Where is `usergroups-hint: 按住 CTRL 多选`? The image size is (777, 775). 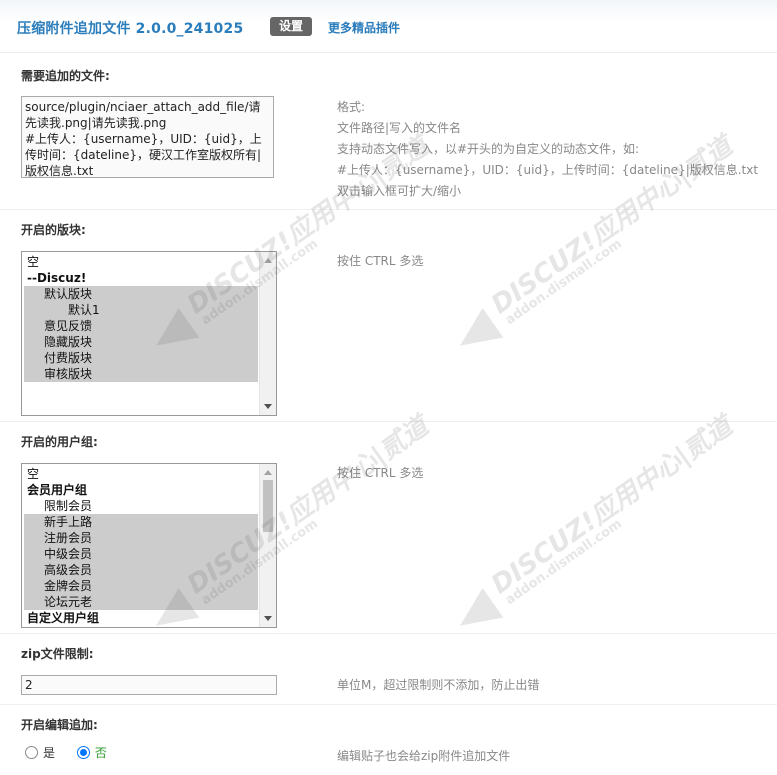 usergroups-hint: 按住 CTRL 多选 is located at coordinates (380, 473).